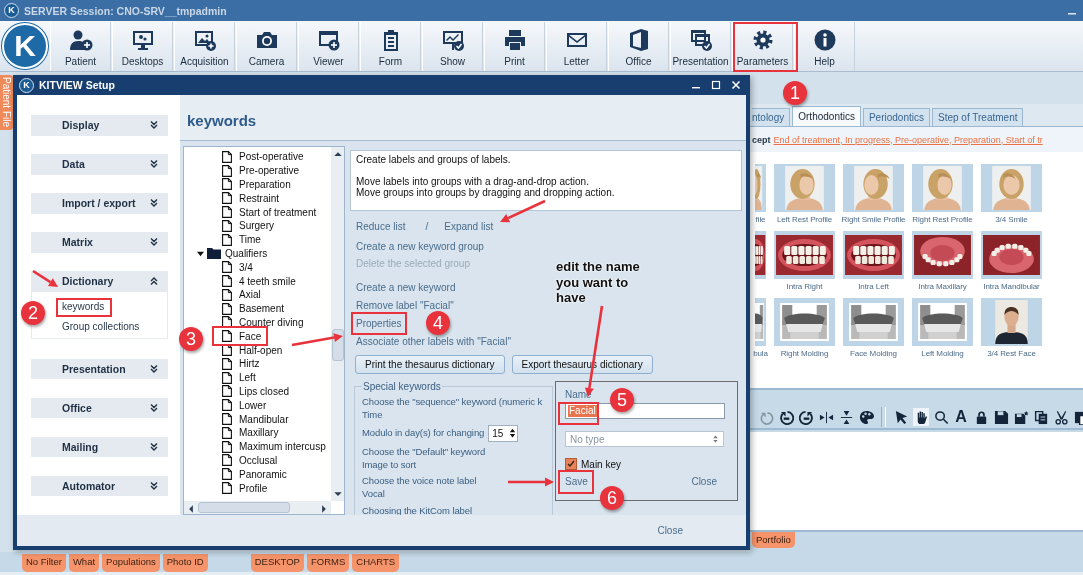 This screenshot has height=575, width=1083. What do you see at coordinates (253, 308) in the screenshot?
I see `tree-item: Basement` at bounding box center [253, 308].